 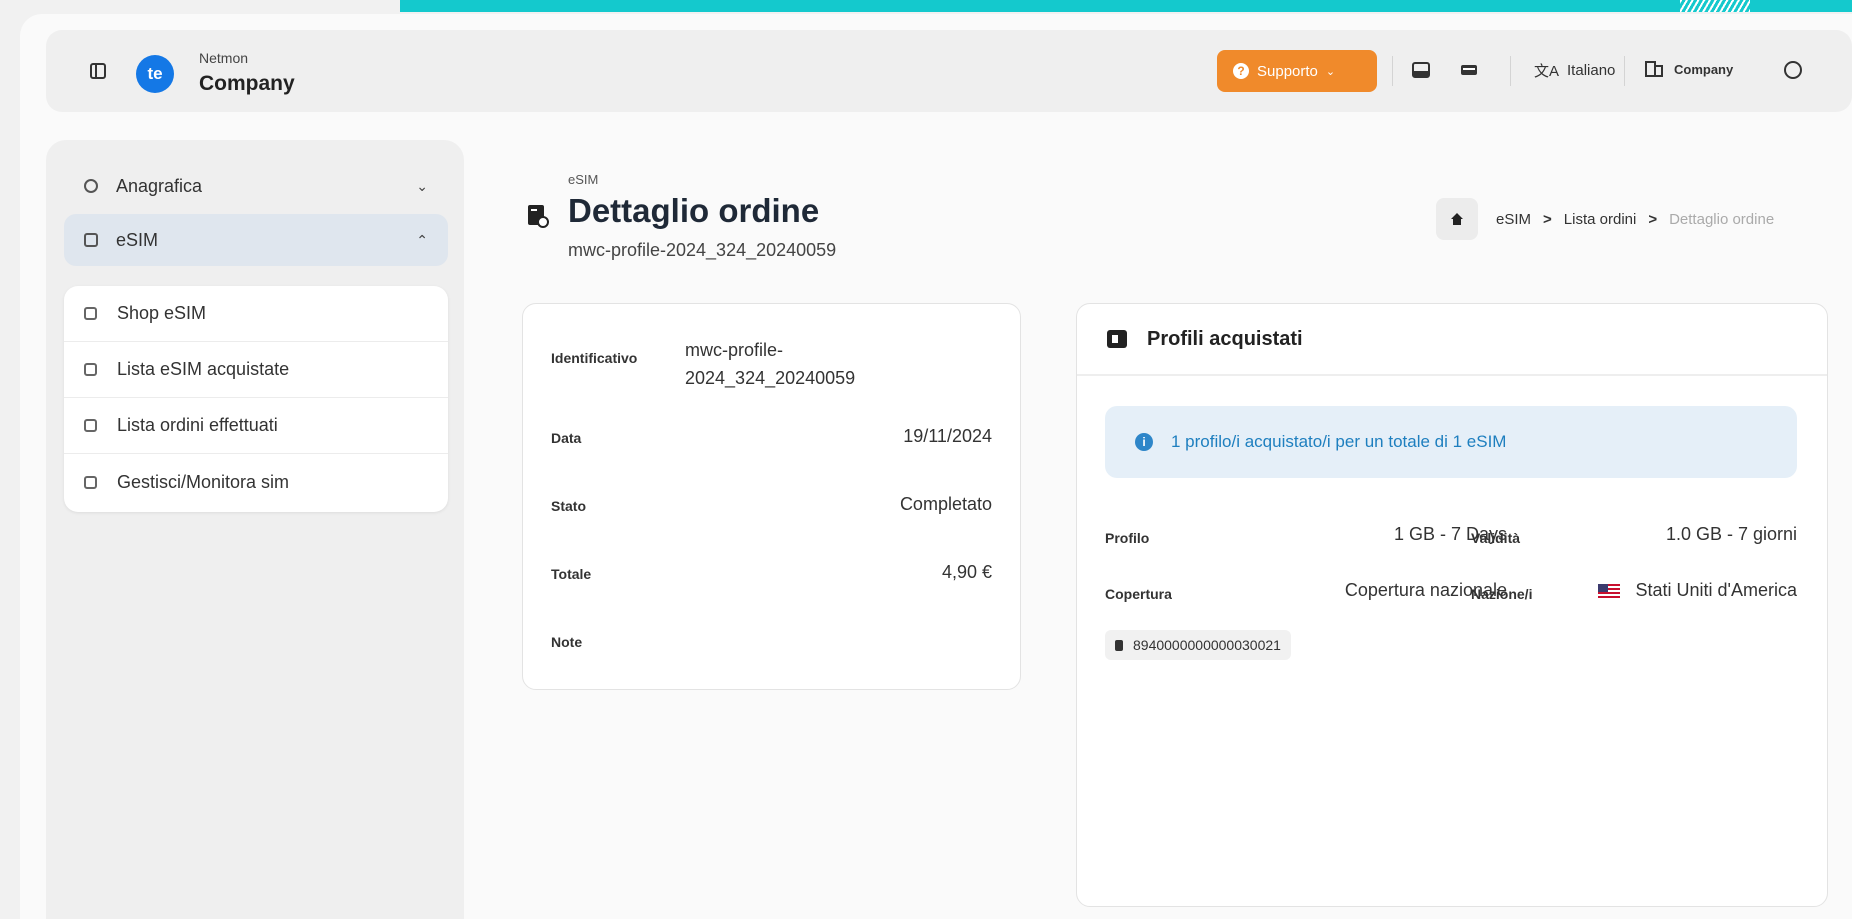 I want to click on sidebar-item-anagrafica: Anagrafica ⌄, so click(x=256, y=186).